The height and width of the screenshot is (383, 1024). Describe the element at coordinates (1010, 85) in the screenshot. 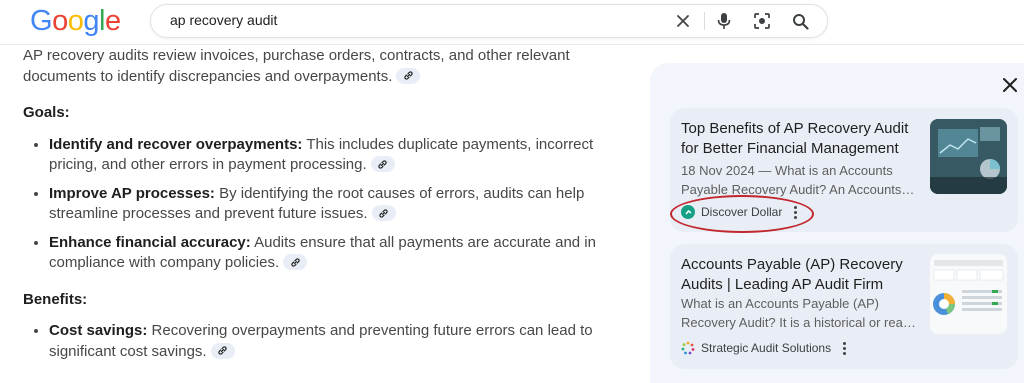

I see `close-icon` at that location.